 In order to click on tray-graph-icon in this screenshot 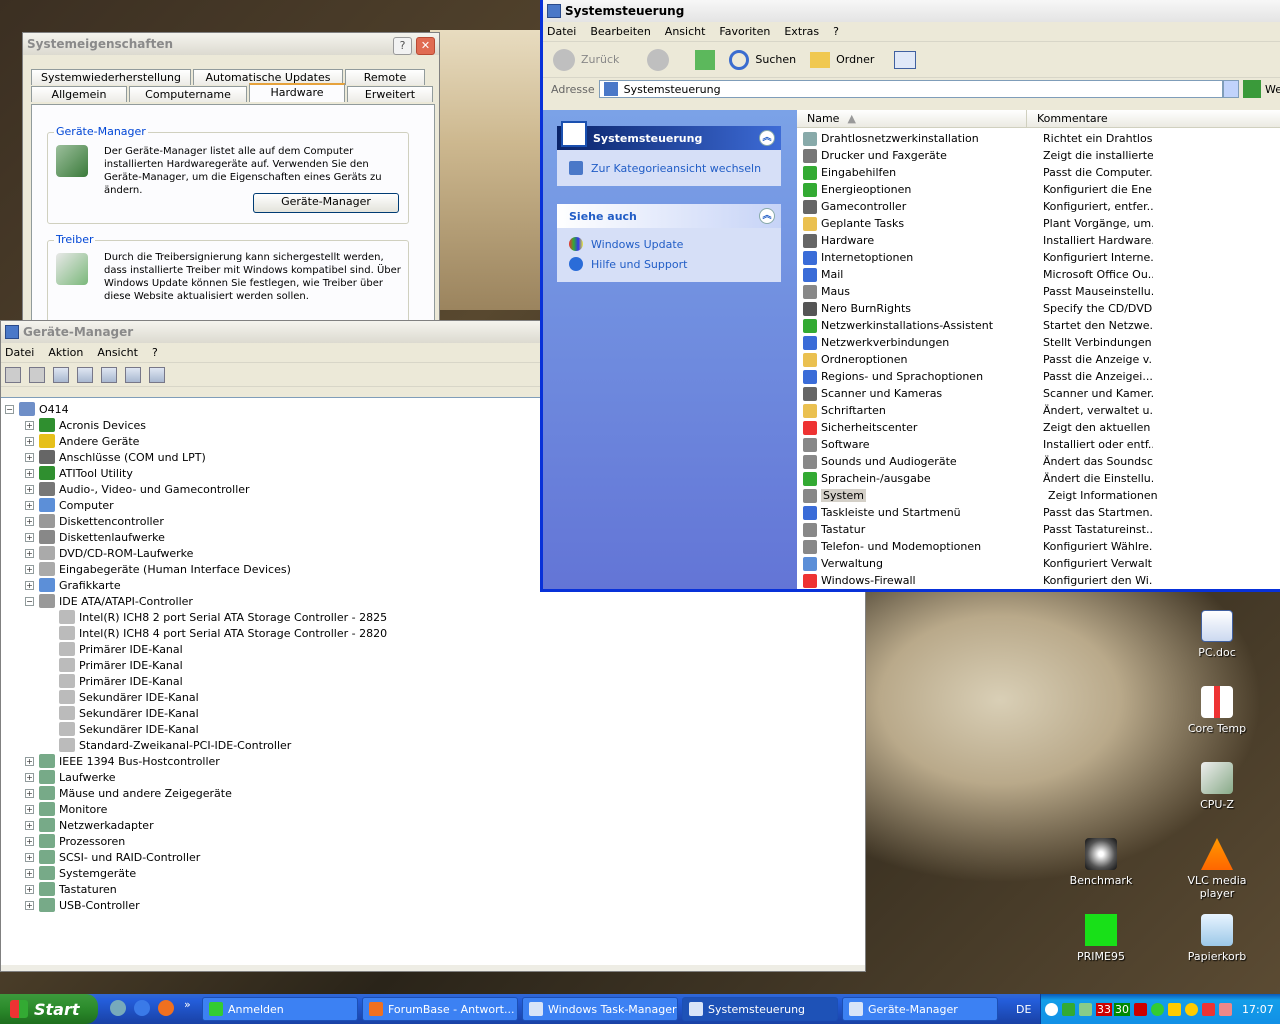, I will do `click(1085, 1009)`.